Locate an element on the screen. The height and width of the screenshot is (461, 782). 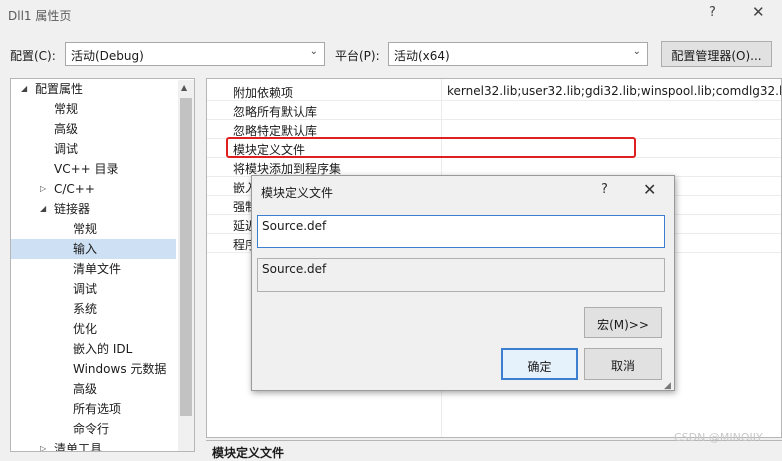
tree-item-label: 嵌入的 IDL is located at coordinates (103, 349).